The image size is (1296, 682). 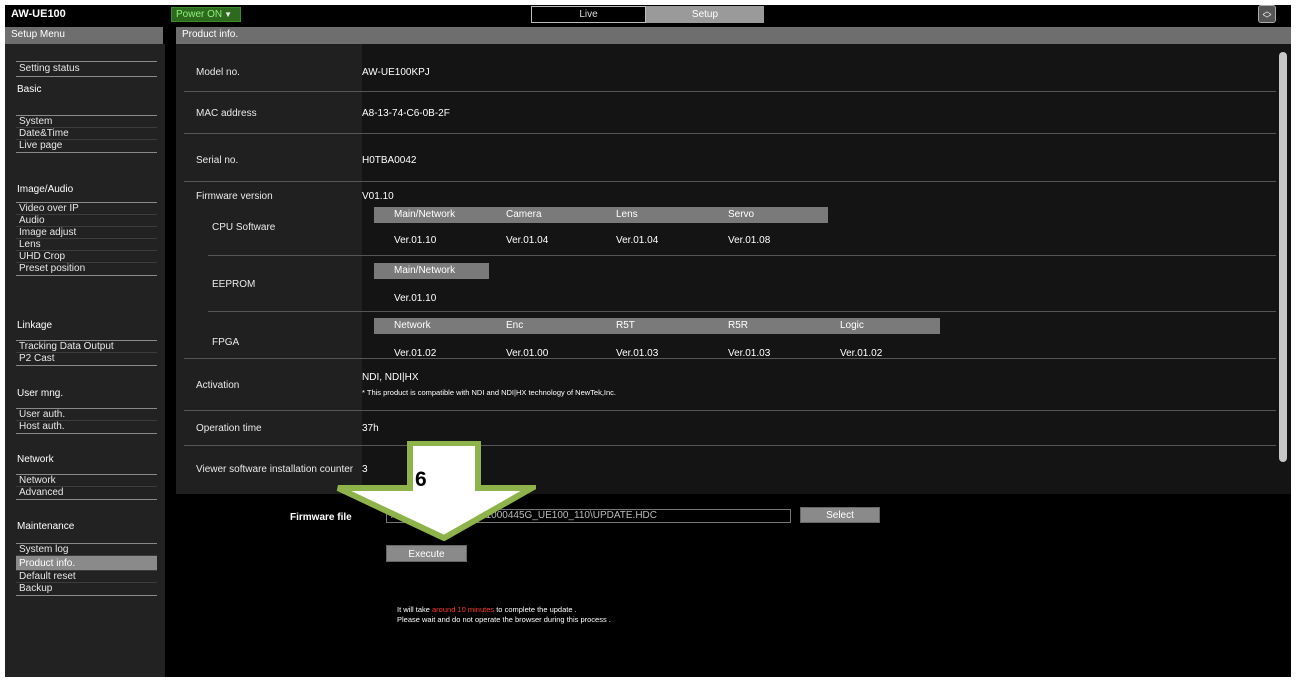 What do you see at coordinates (637, 353) in the screenshot?
I see `fpga-ver-r5t: Ver.01.03` at bounding box center [637, 353].